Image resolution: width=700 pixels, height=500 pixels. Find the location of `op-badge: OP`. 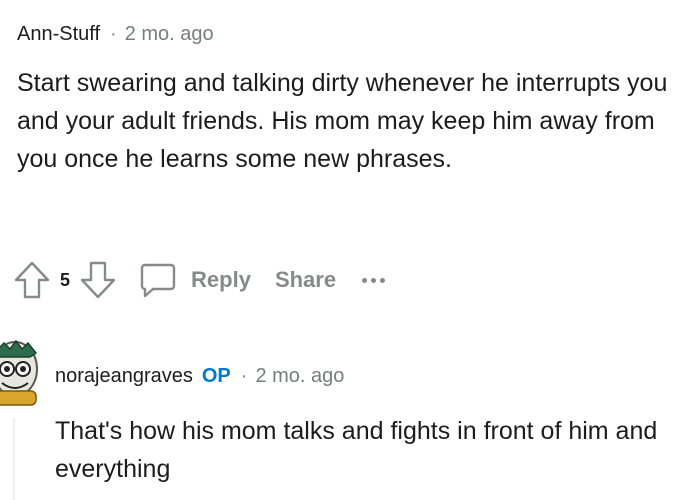

op-badge: OP is located at coordinates (216, 376).